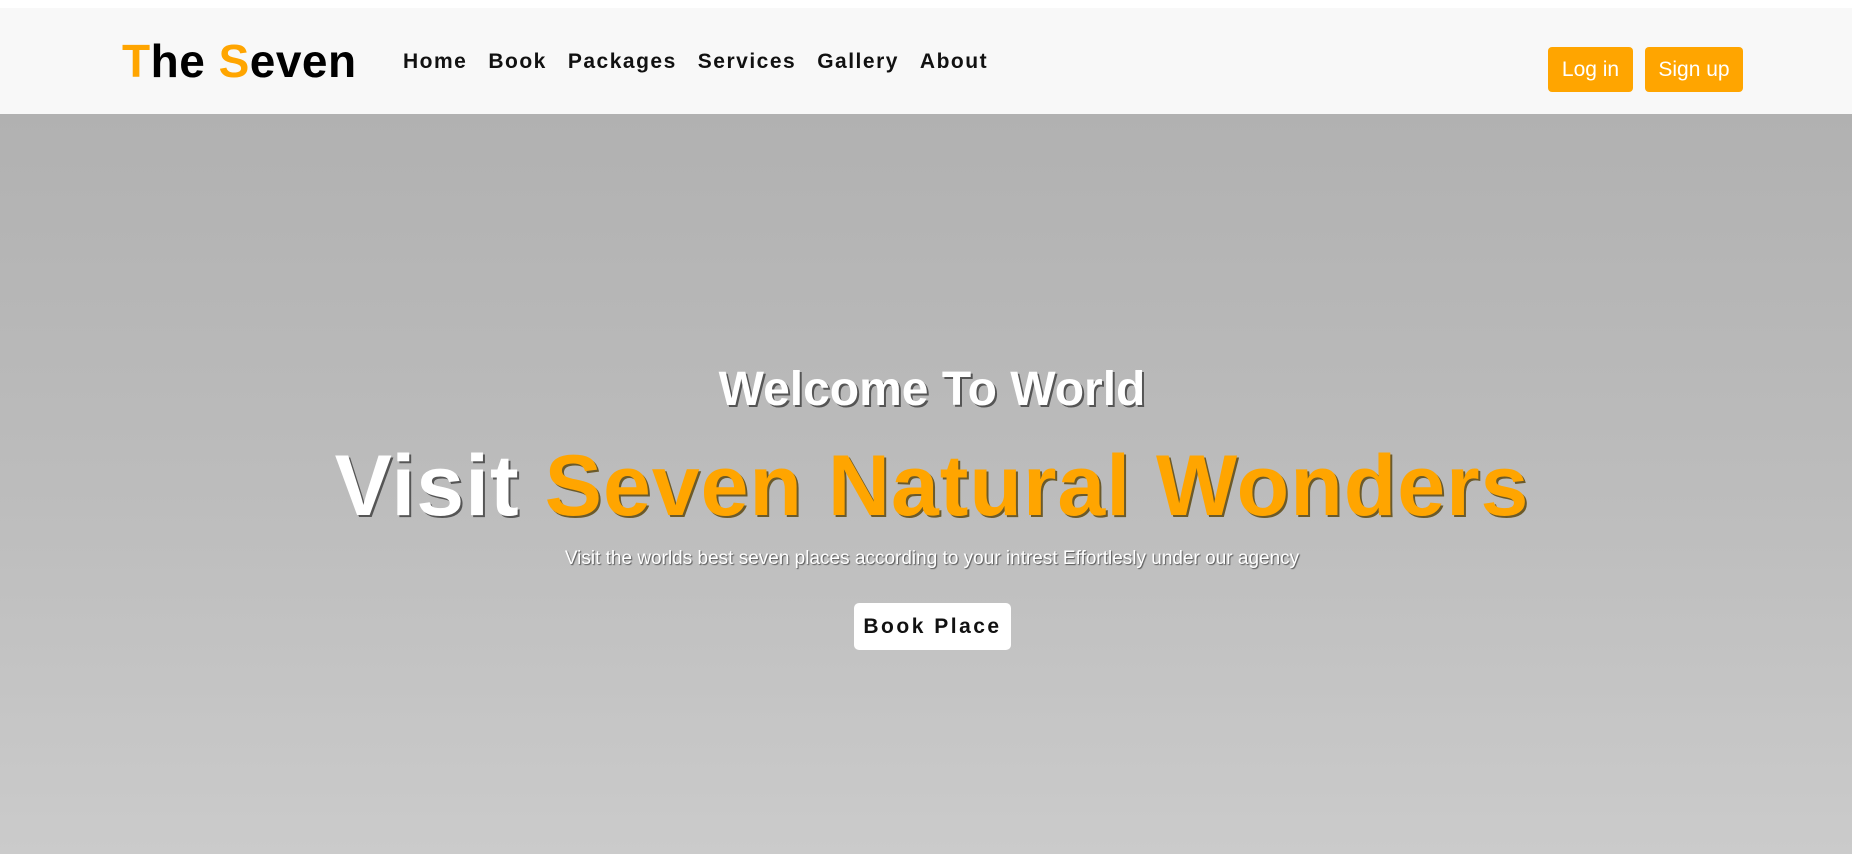 Image resolution: width=1852 pixels, height=854 pixels. Describe the element at coordinates (517, 62) in the screenshot. I see `nav-book: Book` at that location.